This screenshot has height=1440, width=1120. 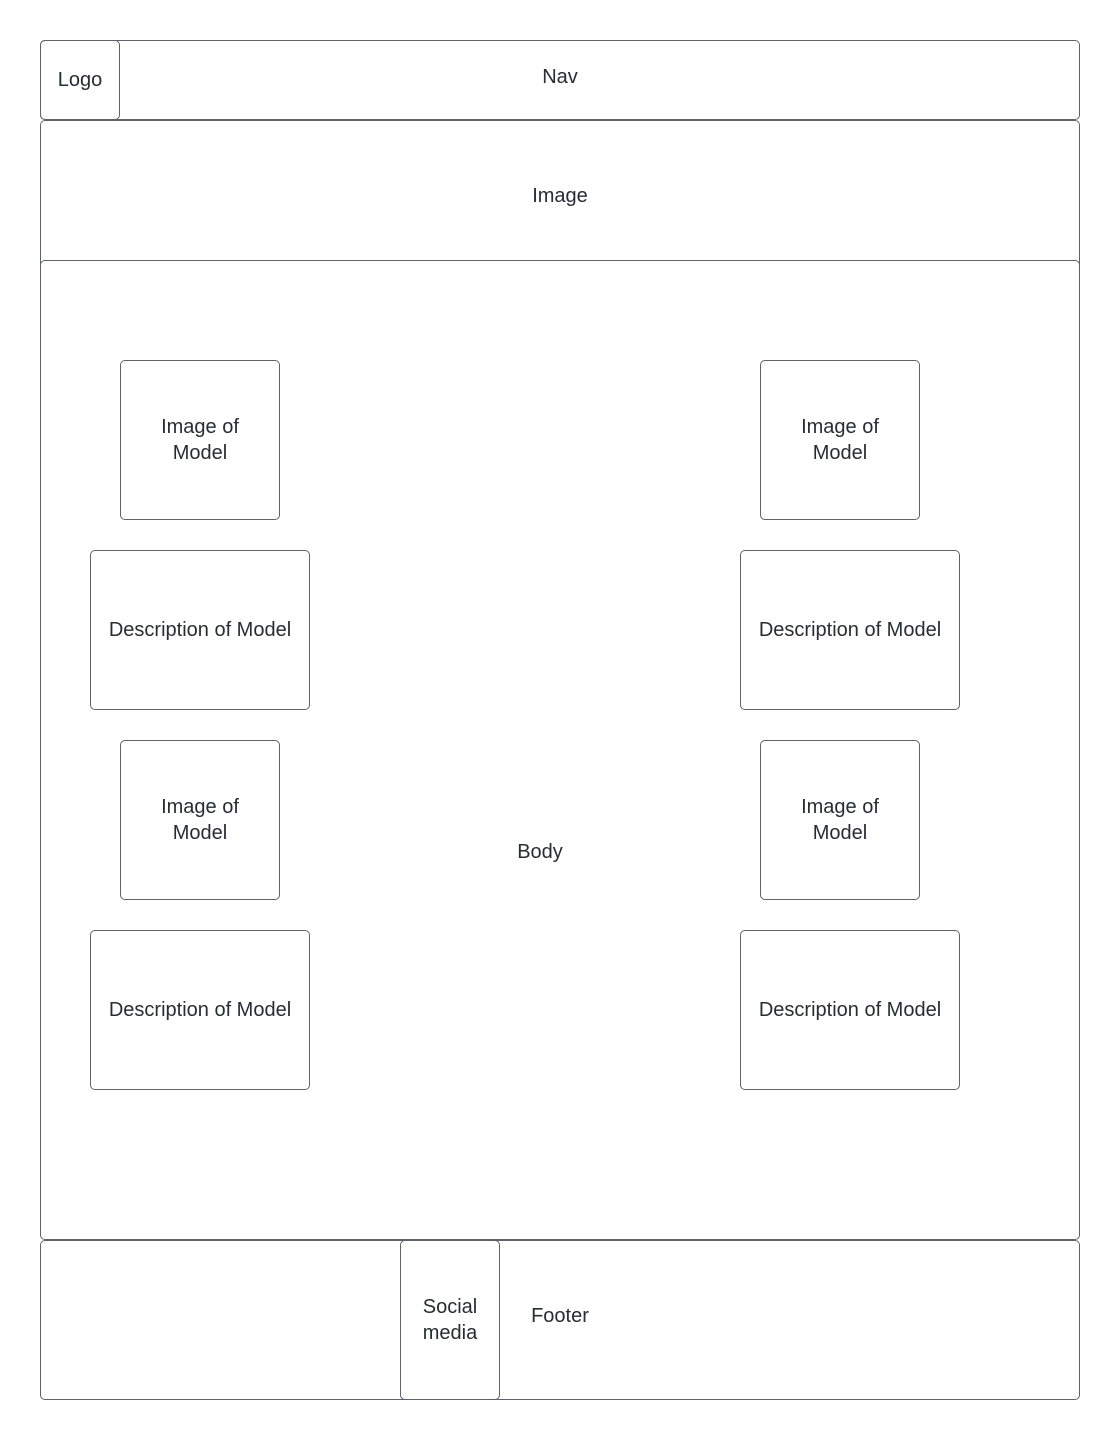 I want to click on logo-label: Logo, so click(x=80, y=79).